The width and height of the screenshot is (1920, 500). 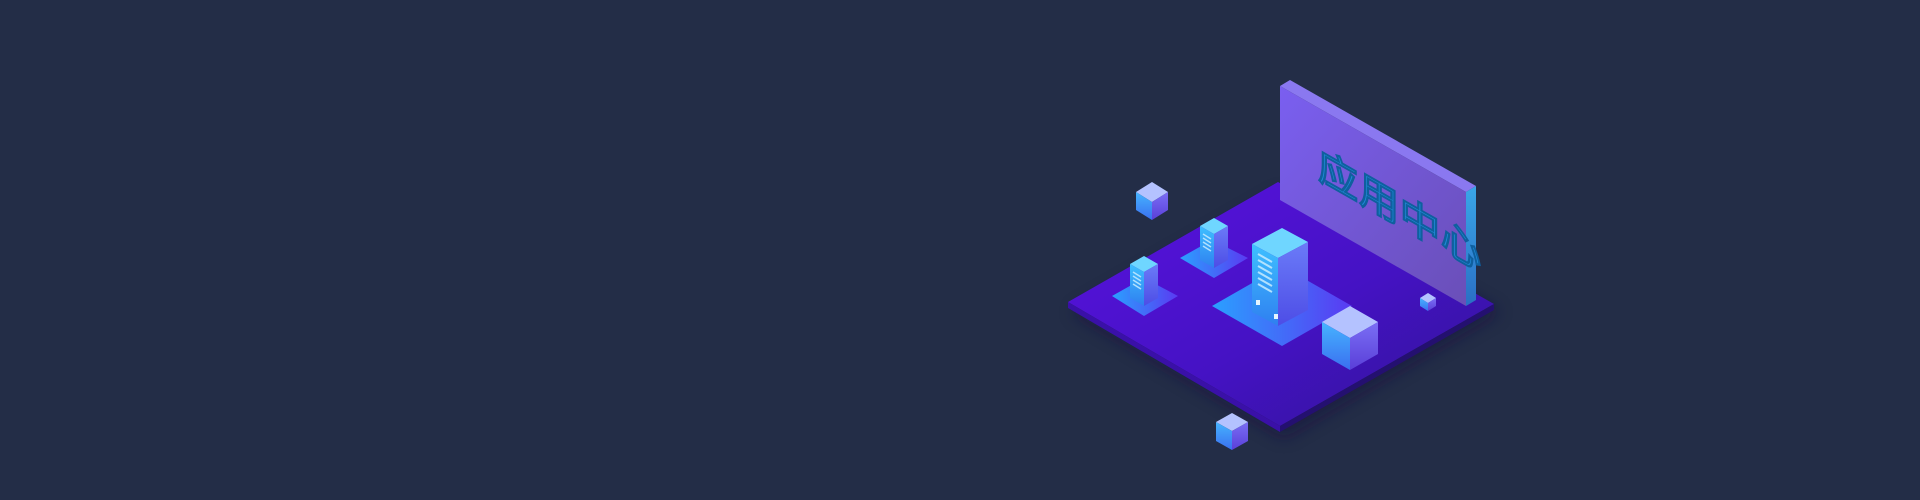 I want to click on server-tower-icon-small-left, so click(x=1144, y=281).